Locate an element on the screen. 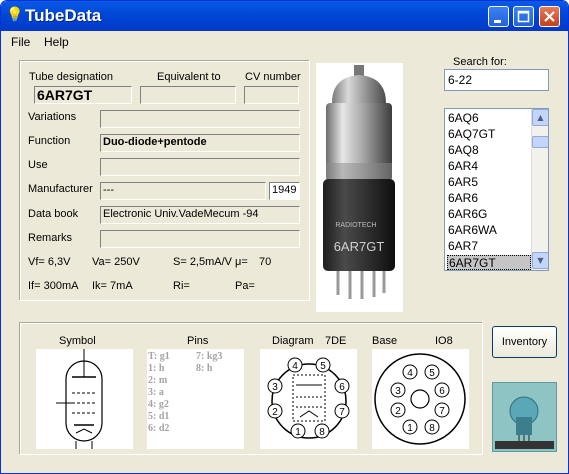  pin-entry: 5: d1 is located at coordinates (159, 416).